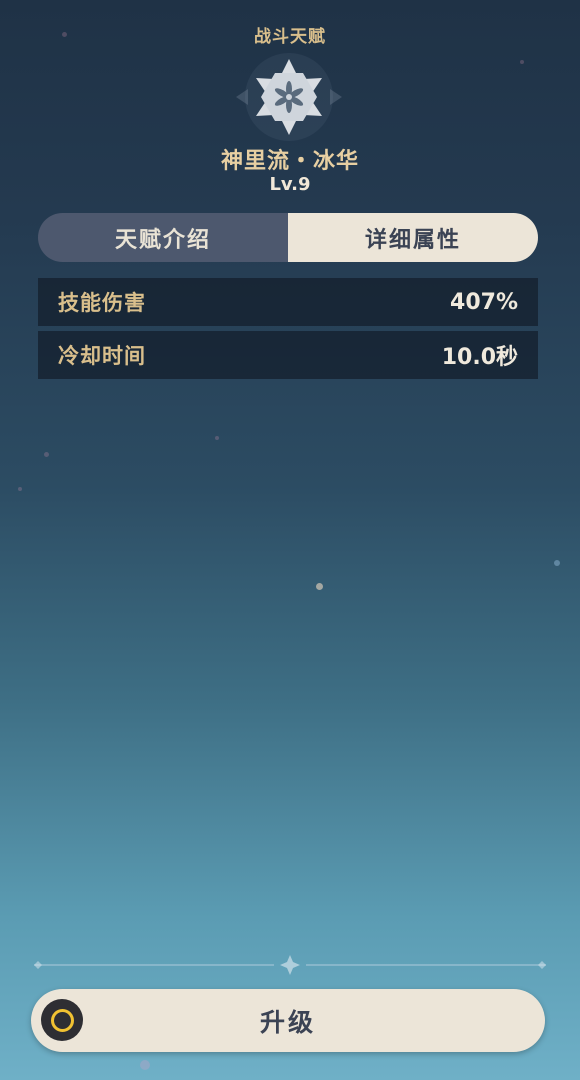 Image resolution: width=580 pixels, height=1080 pixels. I want to click on section-label: 战斗天赋, so click(290, 37).